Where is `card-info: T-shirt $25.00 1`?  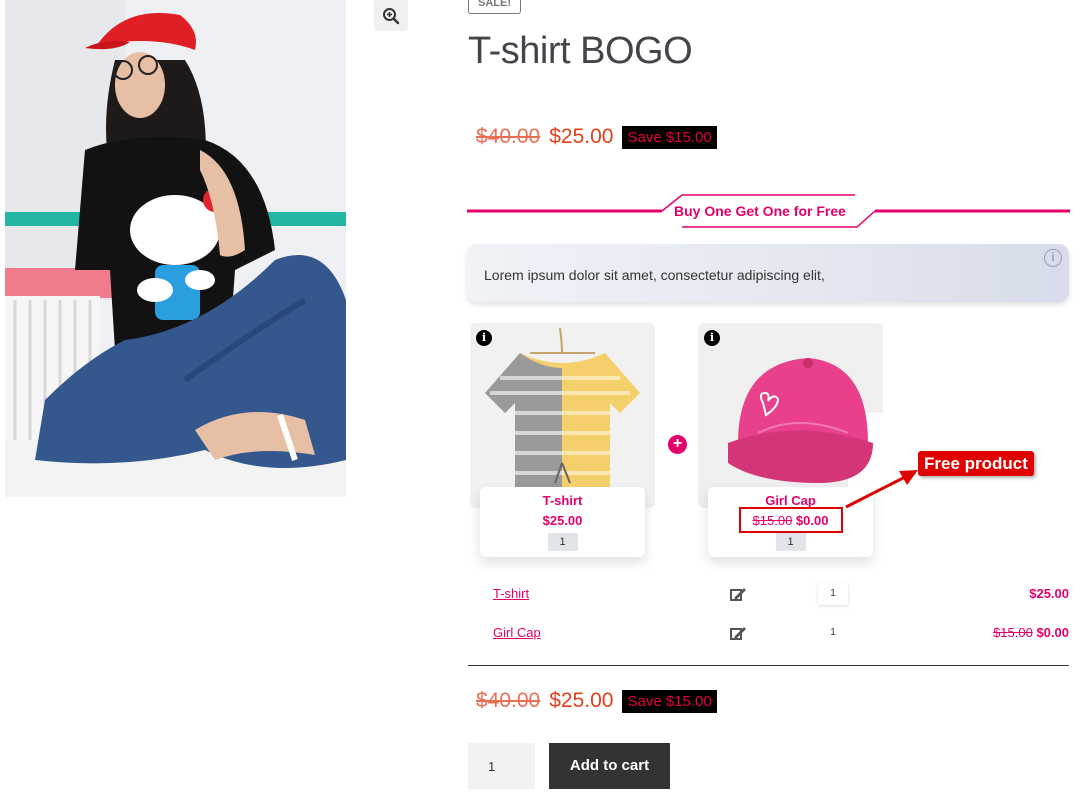 card-info: T-shirt $25.00 1 is located at coordinates (562, 522).